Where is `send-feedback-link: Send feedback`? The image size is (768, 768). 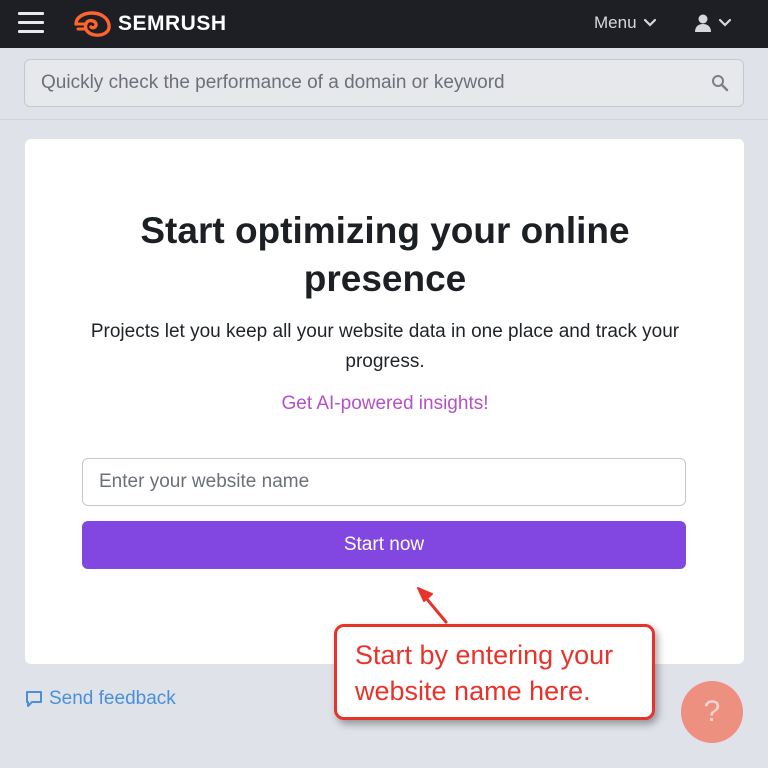
send-feedback-link: Send feedback is located at coordinates (100, 699).